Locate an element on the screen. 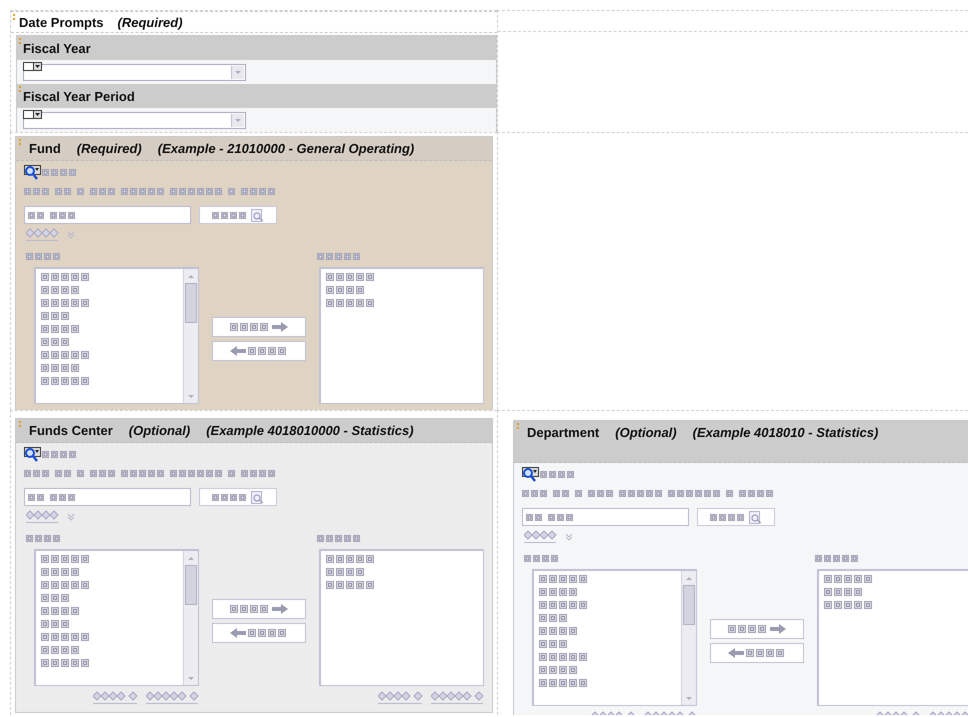 The image size is (968, 717). prompt-title: Fund is located at coordinates (45, 148).